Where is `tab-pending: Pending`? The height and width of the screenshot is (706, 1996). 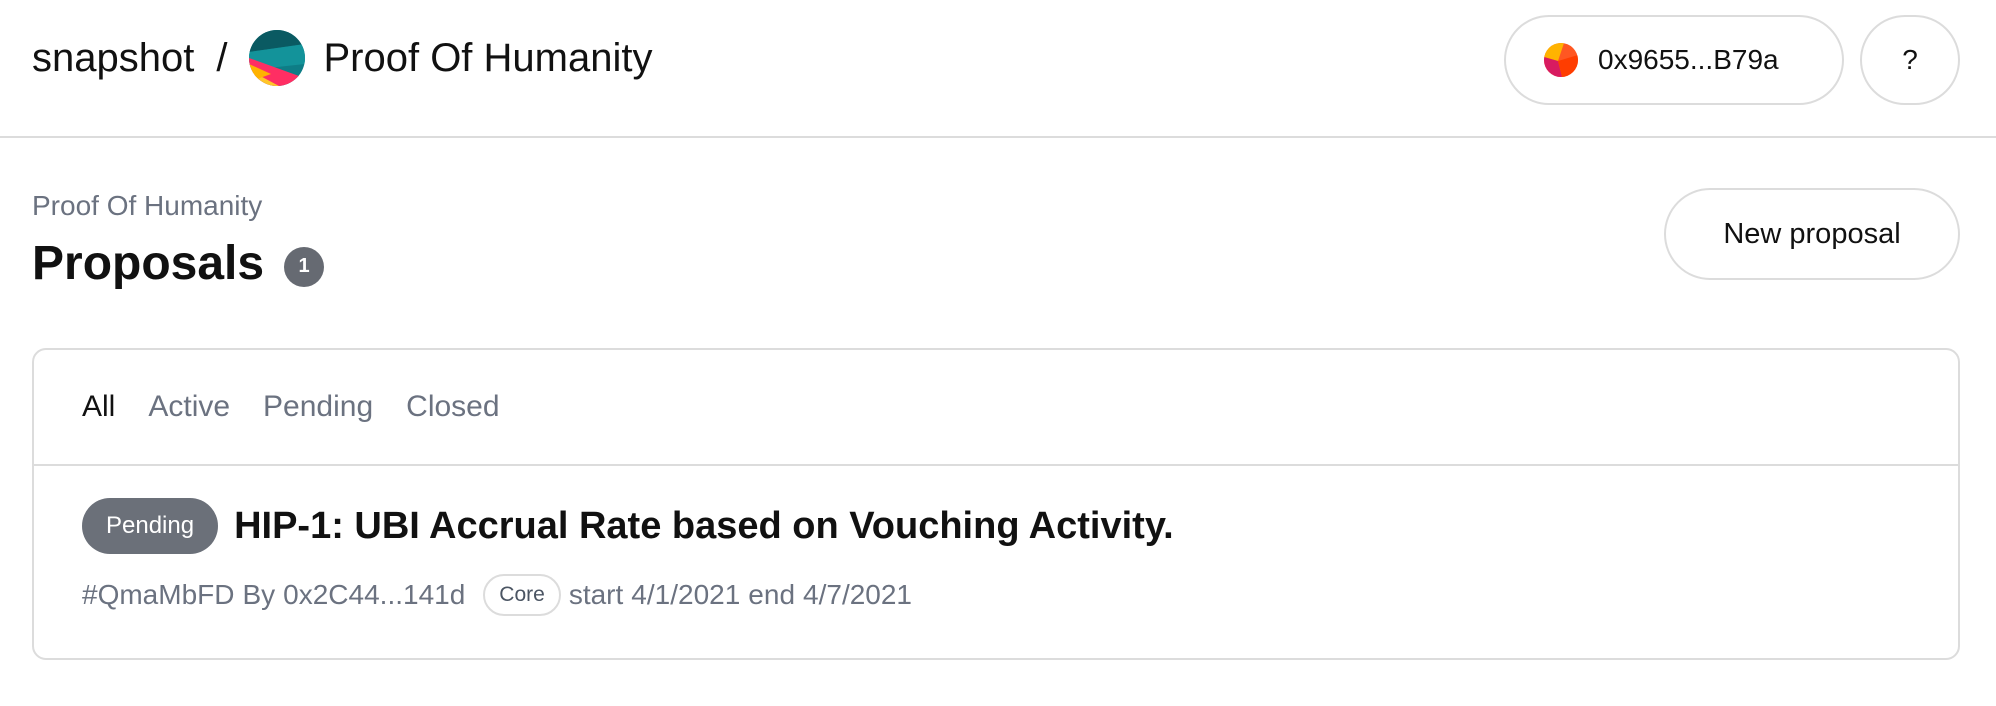 tab-pending: Pending is located at coordinates (318, 407).